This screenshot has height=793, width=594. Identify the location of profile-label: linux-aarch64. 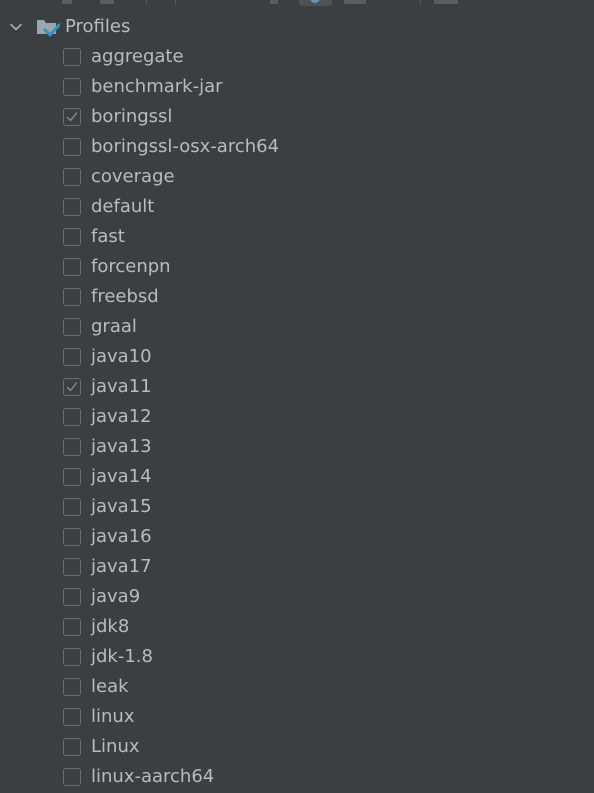
(153, 776).